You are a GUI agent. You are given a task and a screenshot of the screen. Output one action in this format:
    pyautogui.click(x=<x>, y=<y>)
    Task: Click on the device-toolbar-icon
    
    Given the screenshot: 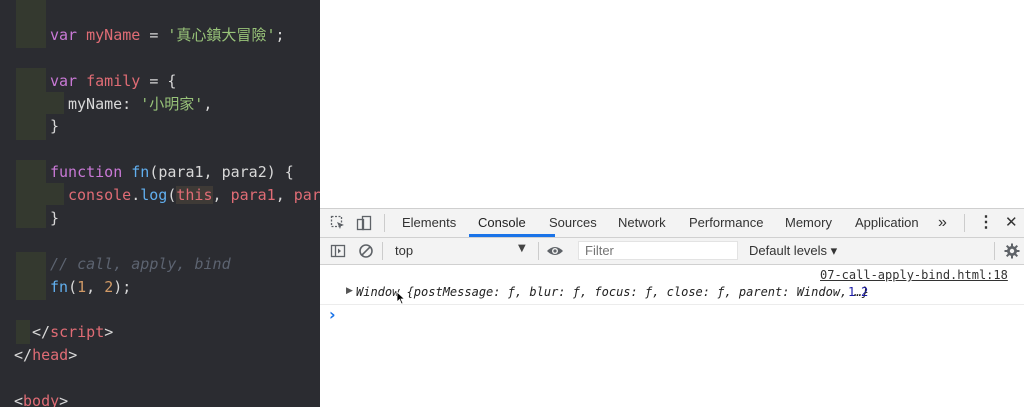 What is the action you would take?
    pyautogui.click(x=364, y=223)
    